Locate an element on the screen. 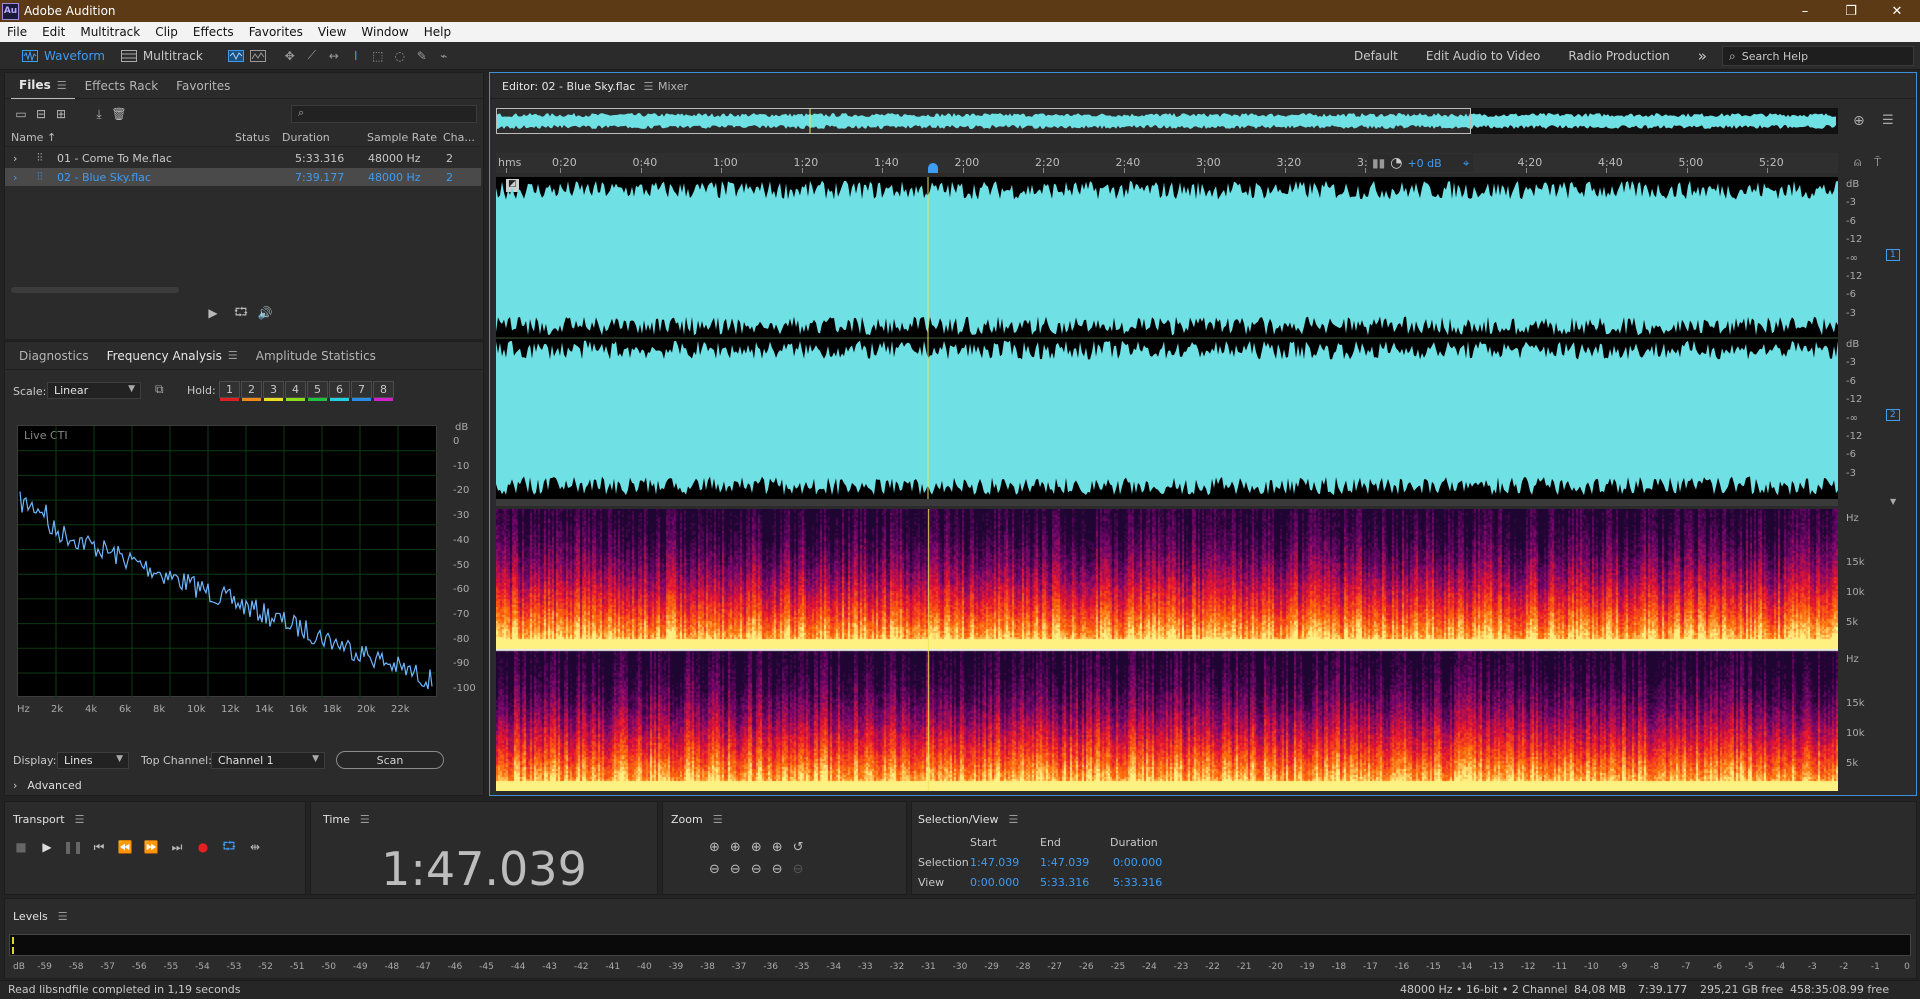 The height and width of the screenshot is (999, 1920). display-dropdown: Lines ▼ is located at coordinates (93, 760).